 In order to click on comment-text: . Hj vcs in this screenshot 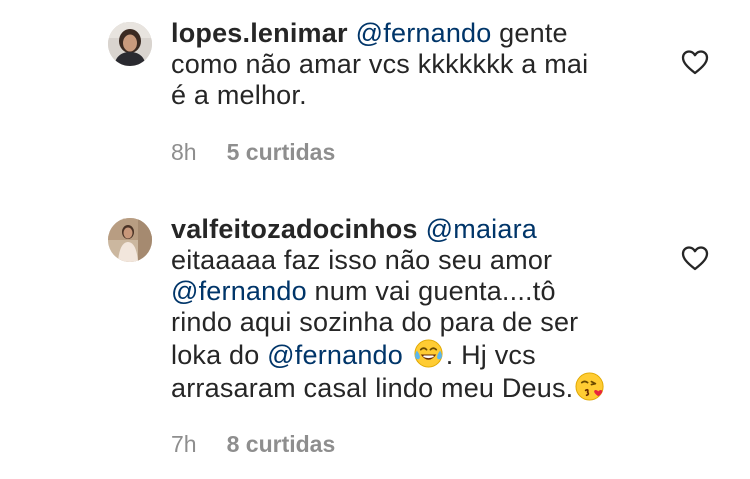, I will do `click(490, 355)`.